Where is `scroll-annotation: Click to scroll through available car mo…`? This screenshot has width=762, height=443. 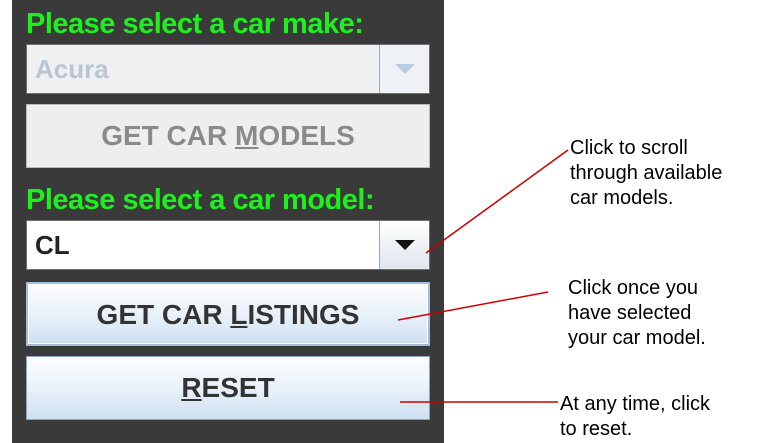
scroll-annotation: Click to scroll through available car mo… is located at coordinates (646, 173).